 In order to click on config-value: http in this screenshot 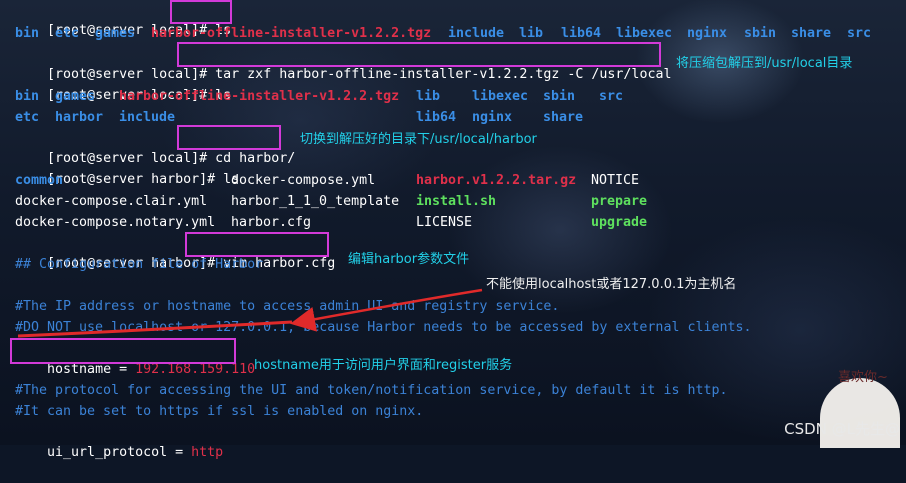, I will do `click(207, 452)`.